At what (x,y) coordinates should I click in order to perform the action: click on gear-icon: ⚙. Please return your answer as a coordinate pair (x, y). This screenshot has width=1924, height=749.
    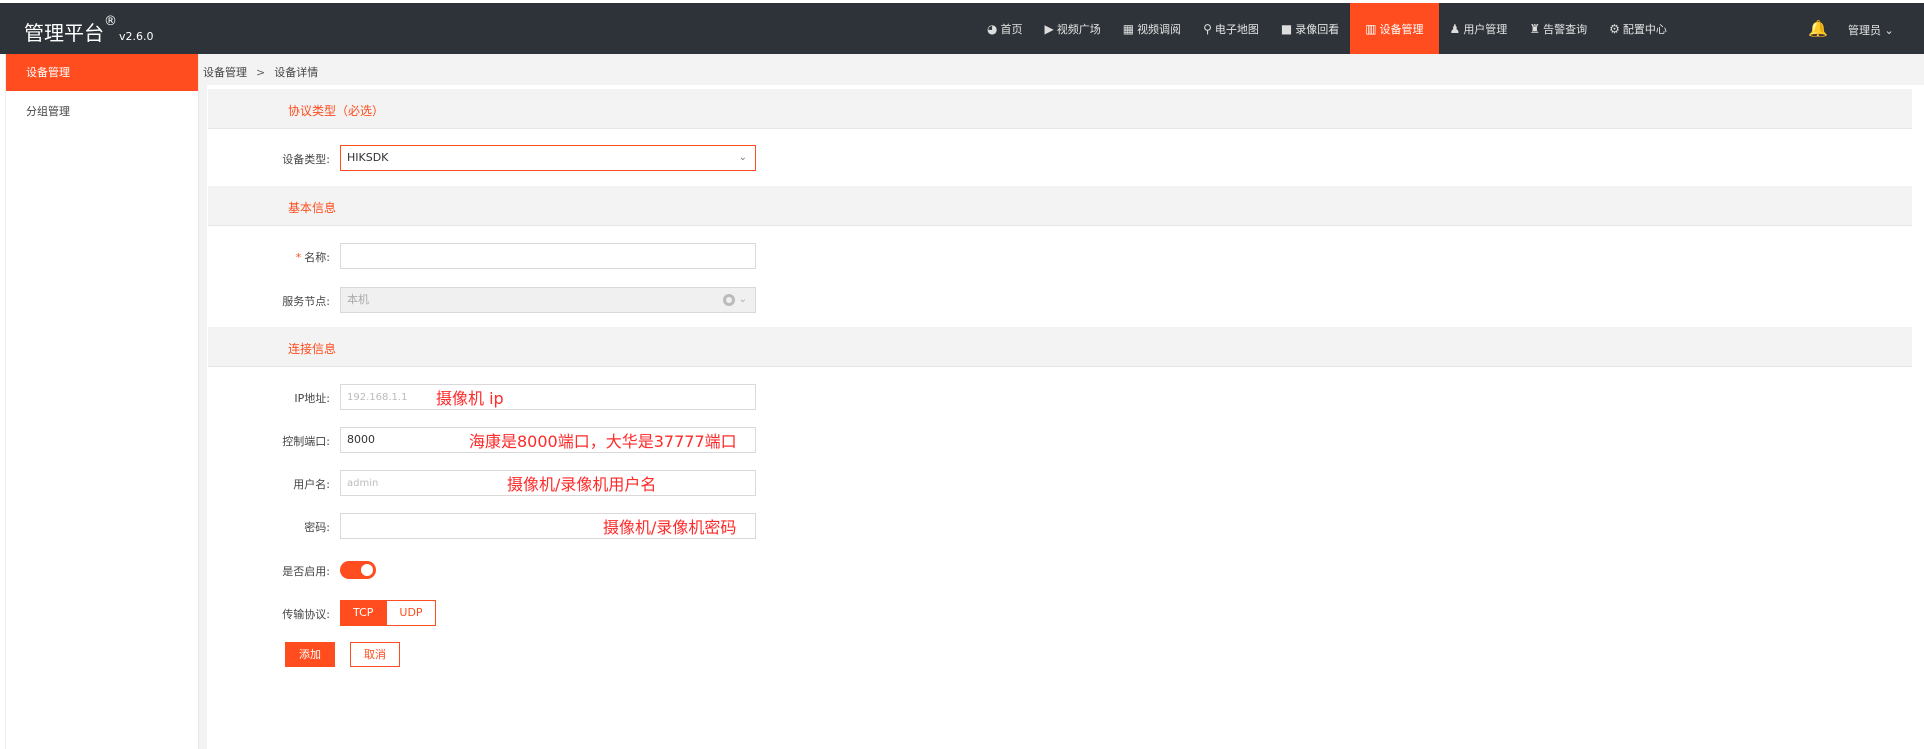
    Looking at the image, I should click on (1614, 28).